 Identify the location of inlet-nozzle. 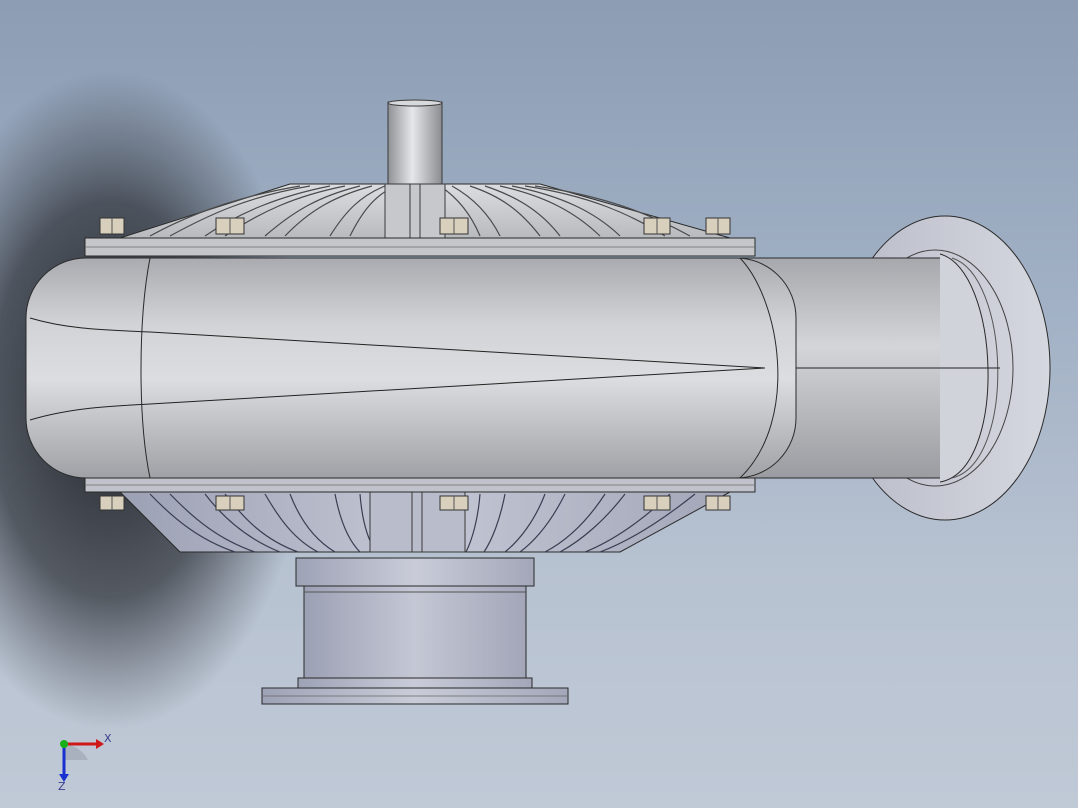
(415, 631).